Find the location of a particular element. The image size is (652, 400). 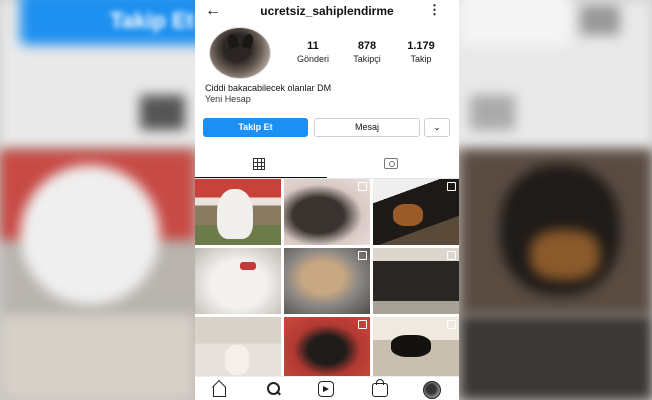

post-red-collar is located at coordinates (248, 266).